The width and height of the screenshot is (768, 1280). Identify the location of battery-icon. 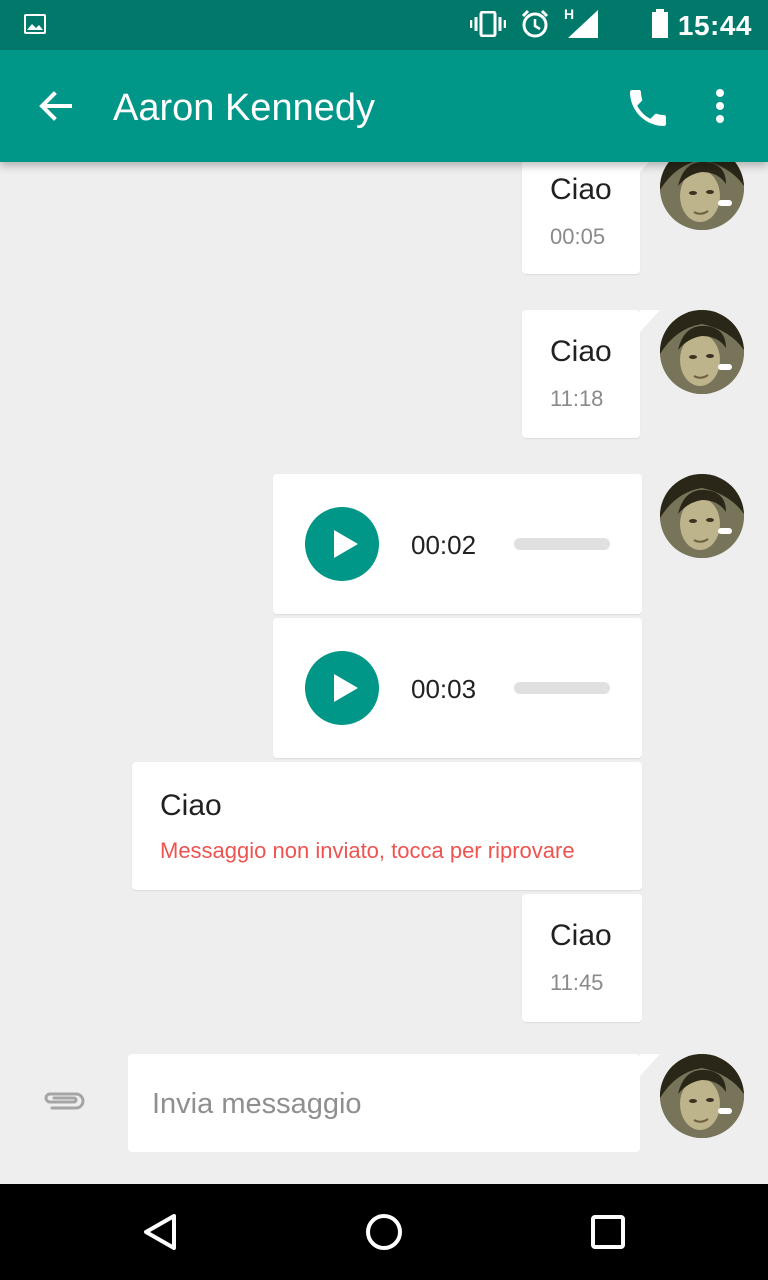
(660, 23).